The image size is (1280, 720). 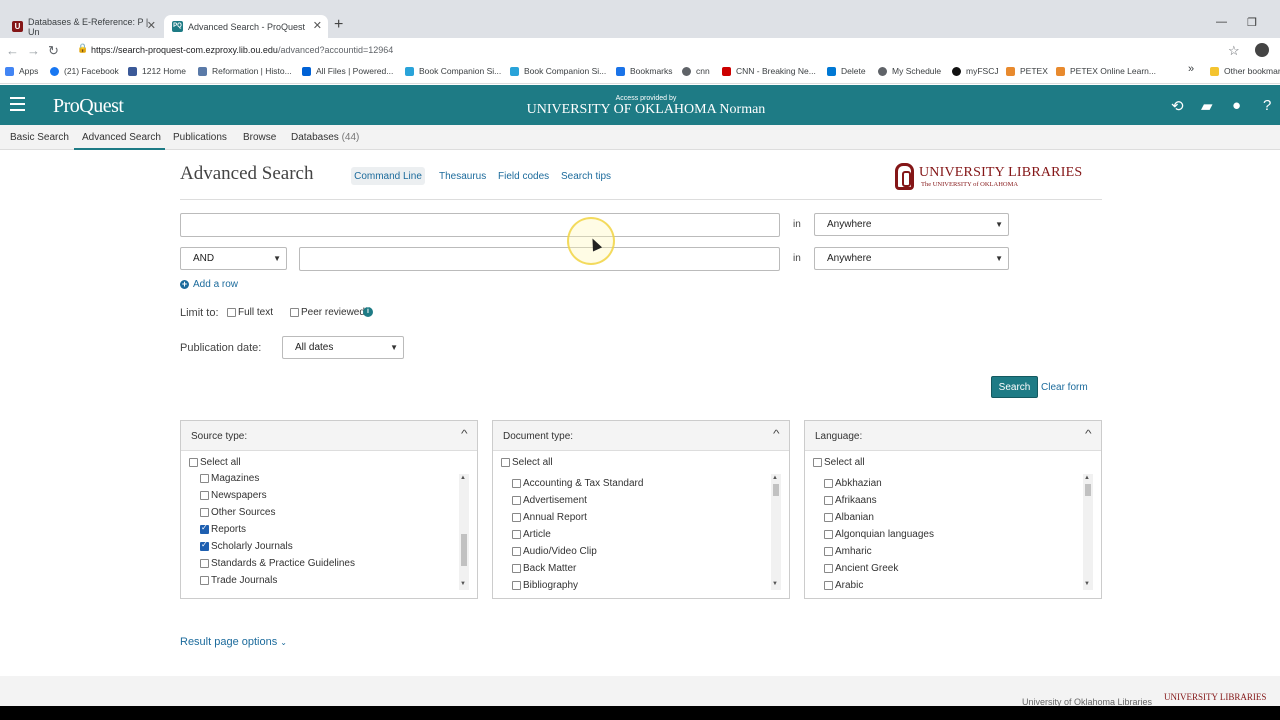 What do you see at coordinates (911, 224) in the screenshot?
I see `field-select-1: Anywhere ▼` at bounding box center [911, 224].